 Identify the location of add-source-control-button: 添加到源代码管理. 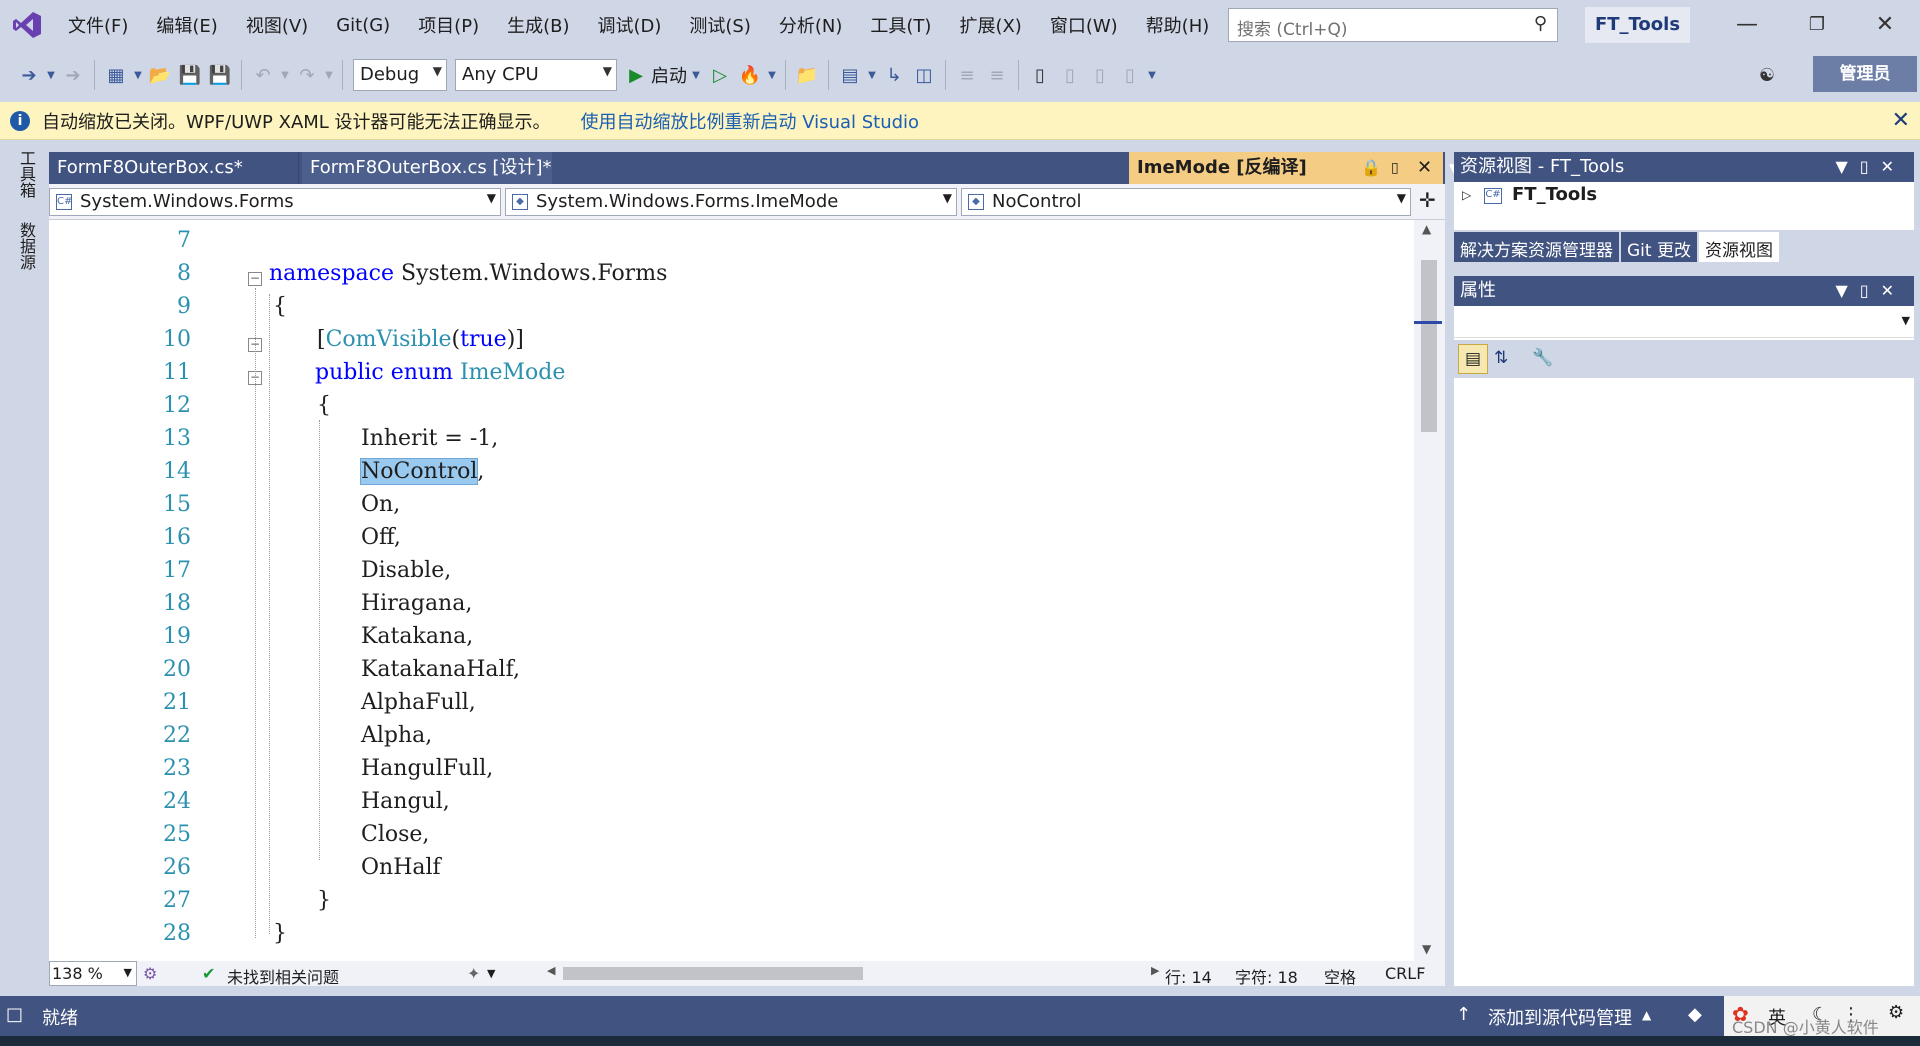
(1560, 1017).